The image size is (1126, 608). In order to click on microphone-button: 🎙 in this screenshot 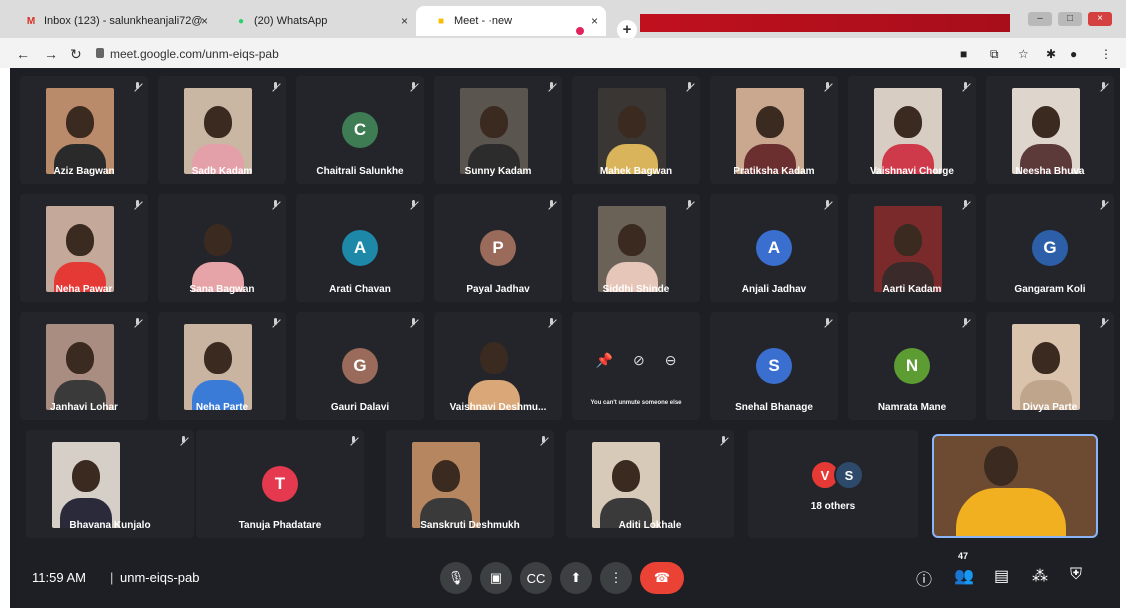, I will do `click(456, 578)`.